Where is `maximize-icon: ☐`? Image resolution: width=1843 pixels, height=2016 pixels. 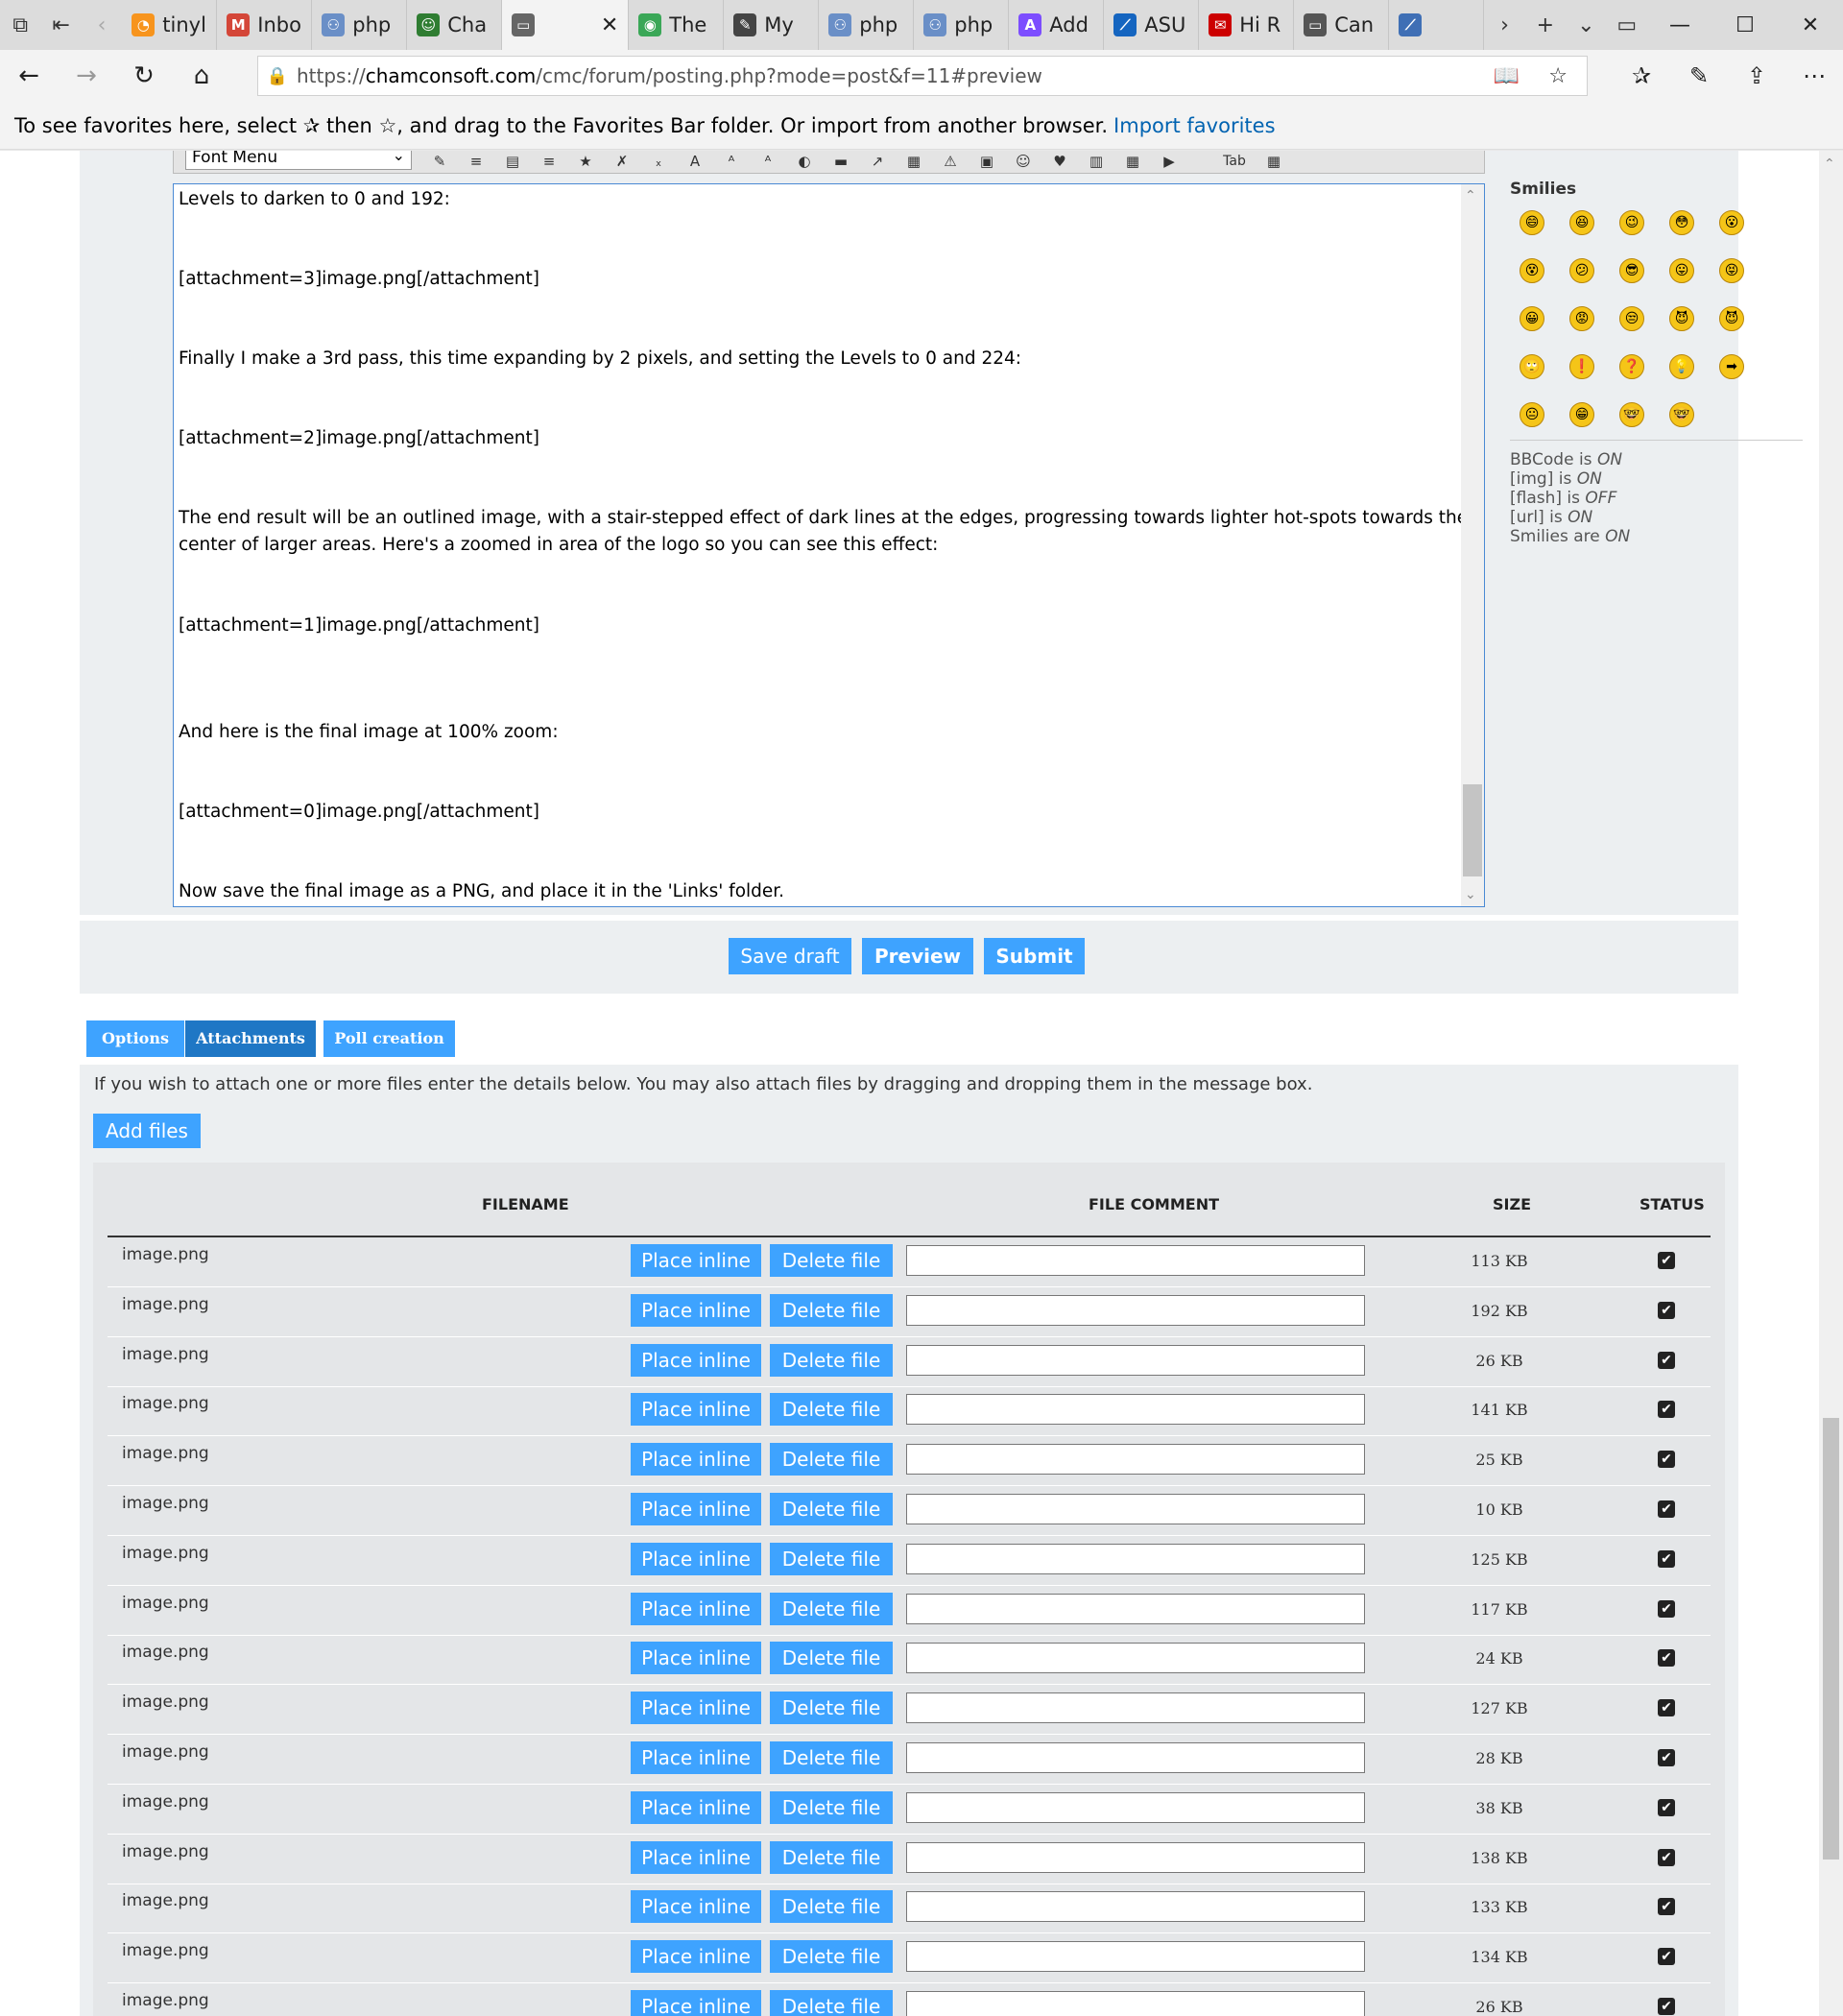 maximize-icon: ☐ is located at coordinates (1745, 25).